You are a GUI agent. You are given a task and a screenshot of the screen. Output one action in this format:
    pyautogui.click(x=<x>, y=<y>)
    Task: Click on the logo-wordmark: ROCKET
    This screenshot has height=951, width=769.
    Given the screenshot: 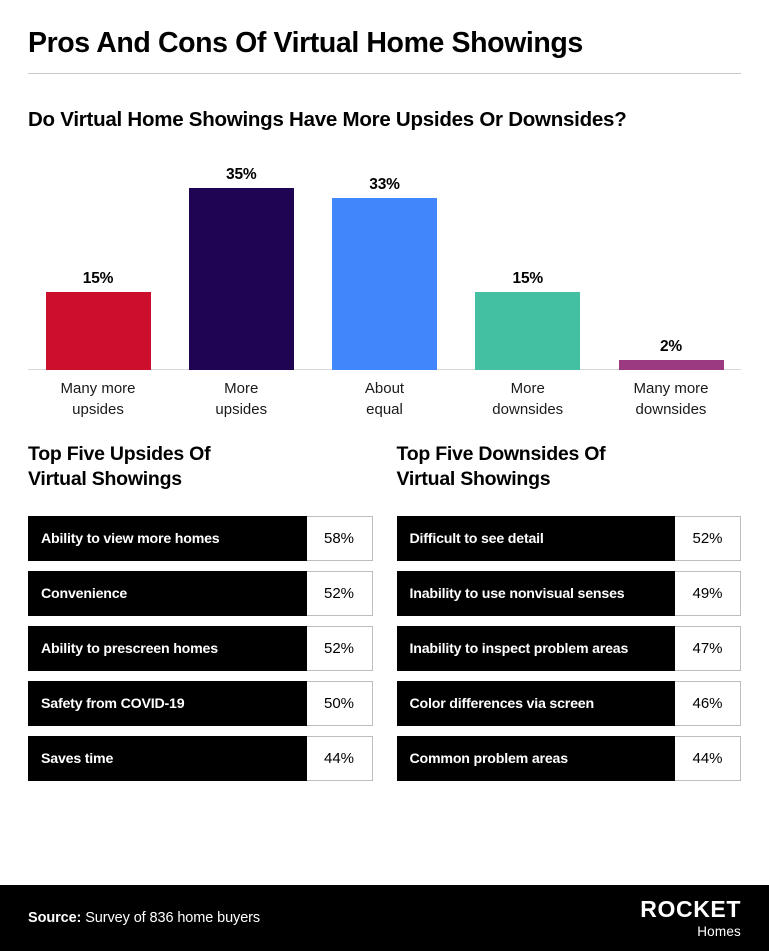 What is the action you would take?
    pyautogui.click(x=690, y=908)
    